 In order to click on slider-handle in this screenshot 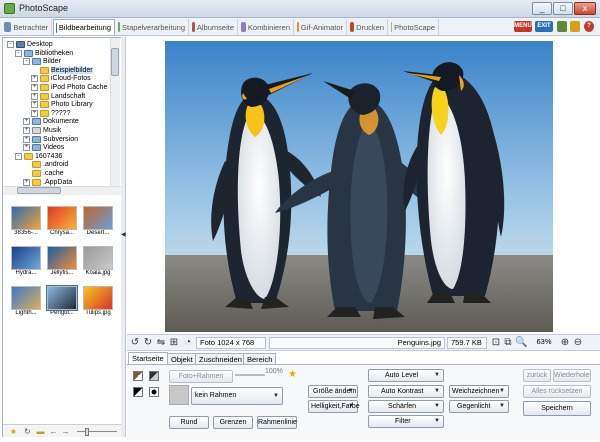, I will do `click(87, 432)`.